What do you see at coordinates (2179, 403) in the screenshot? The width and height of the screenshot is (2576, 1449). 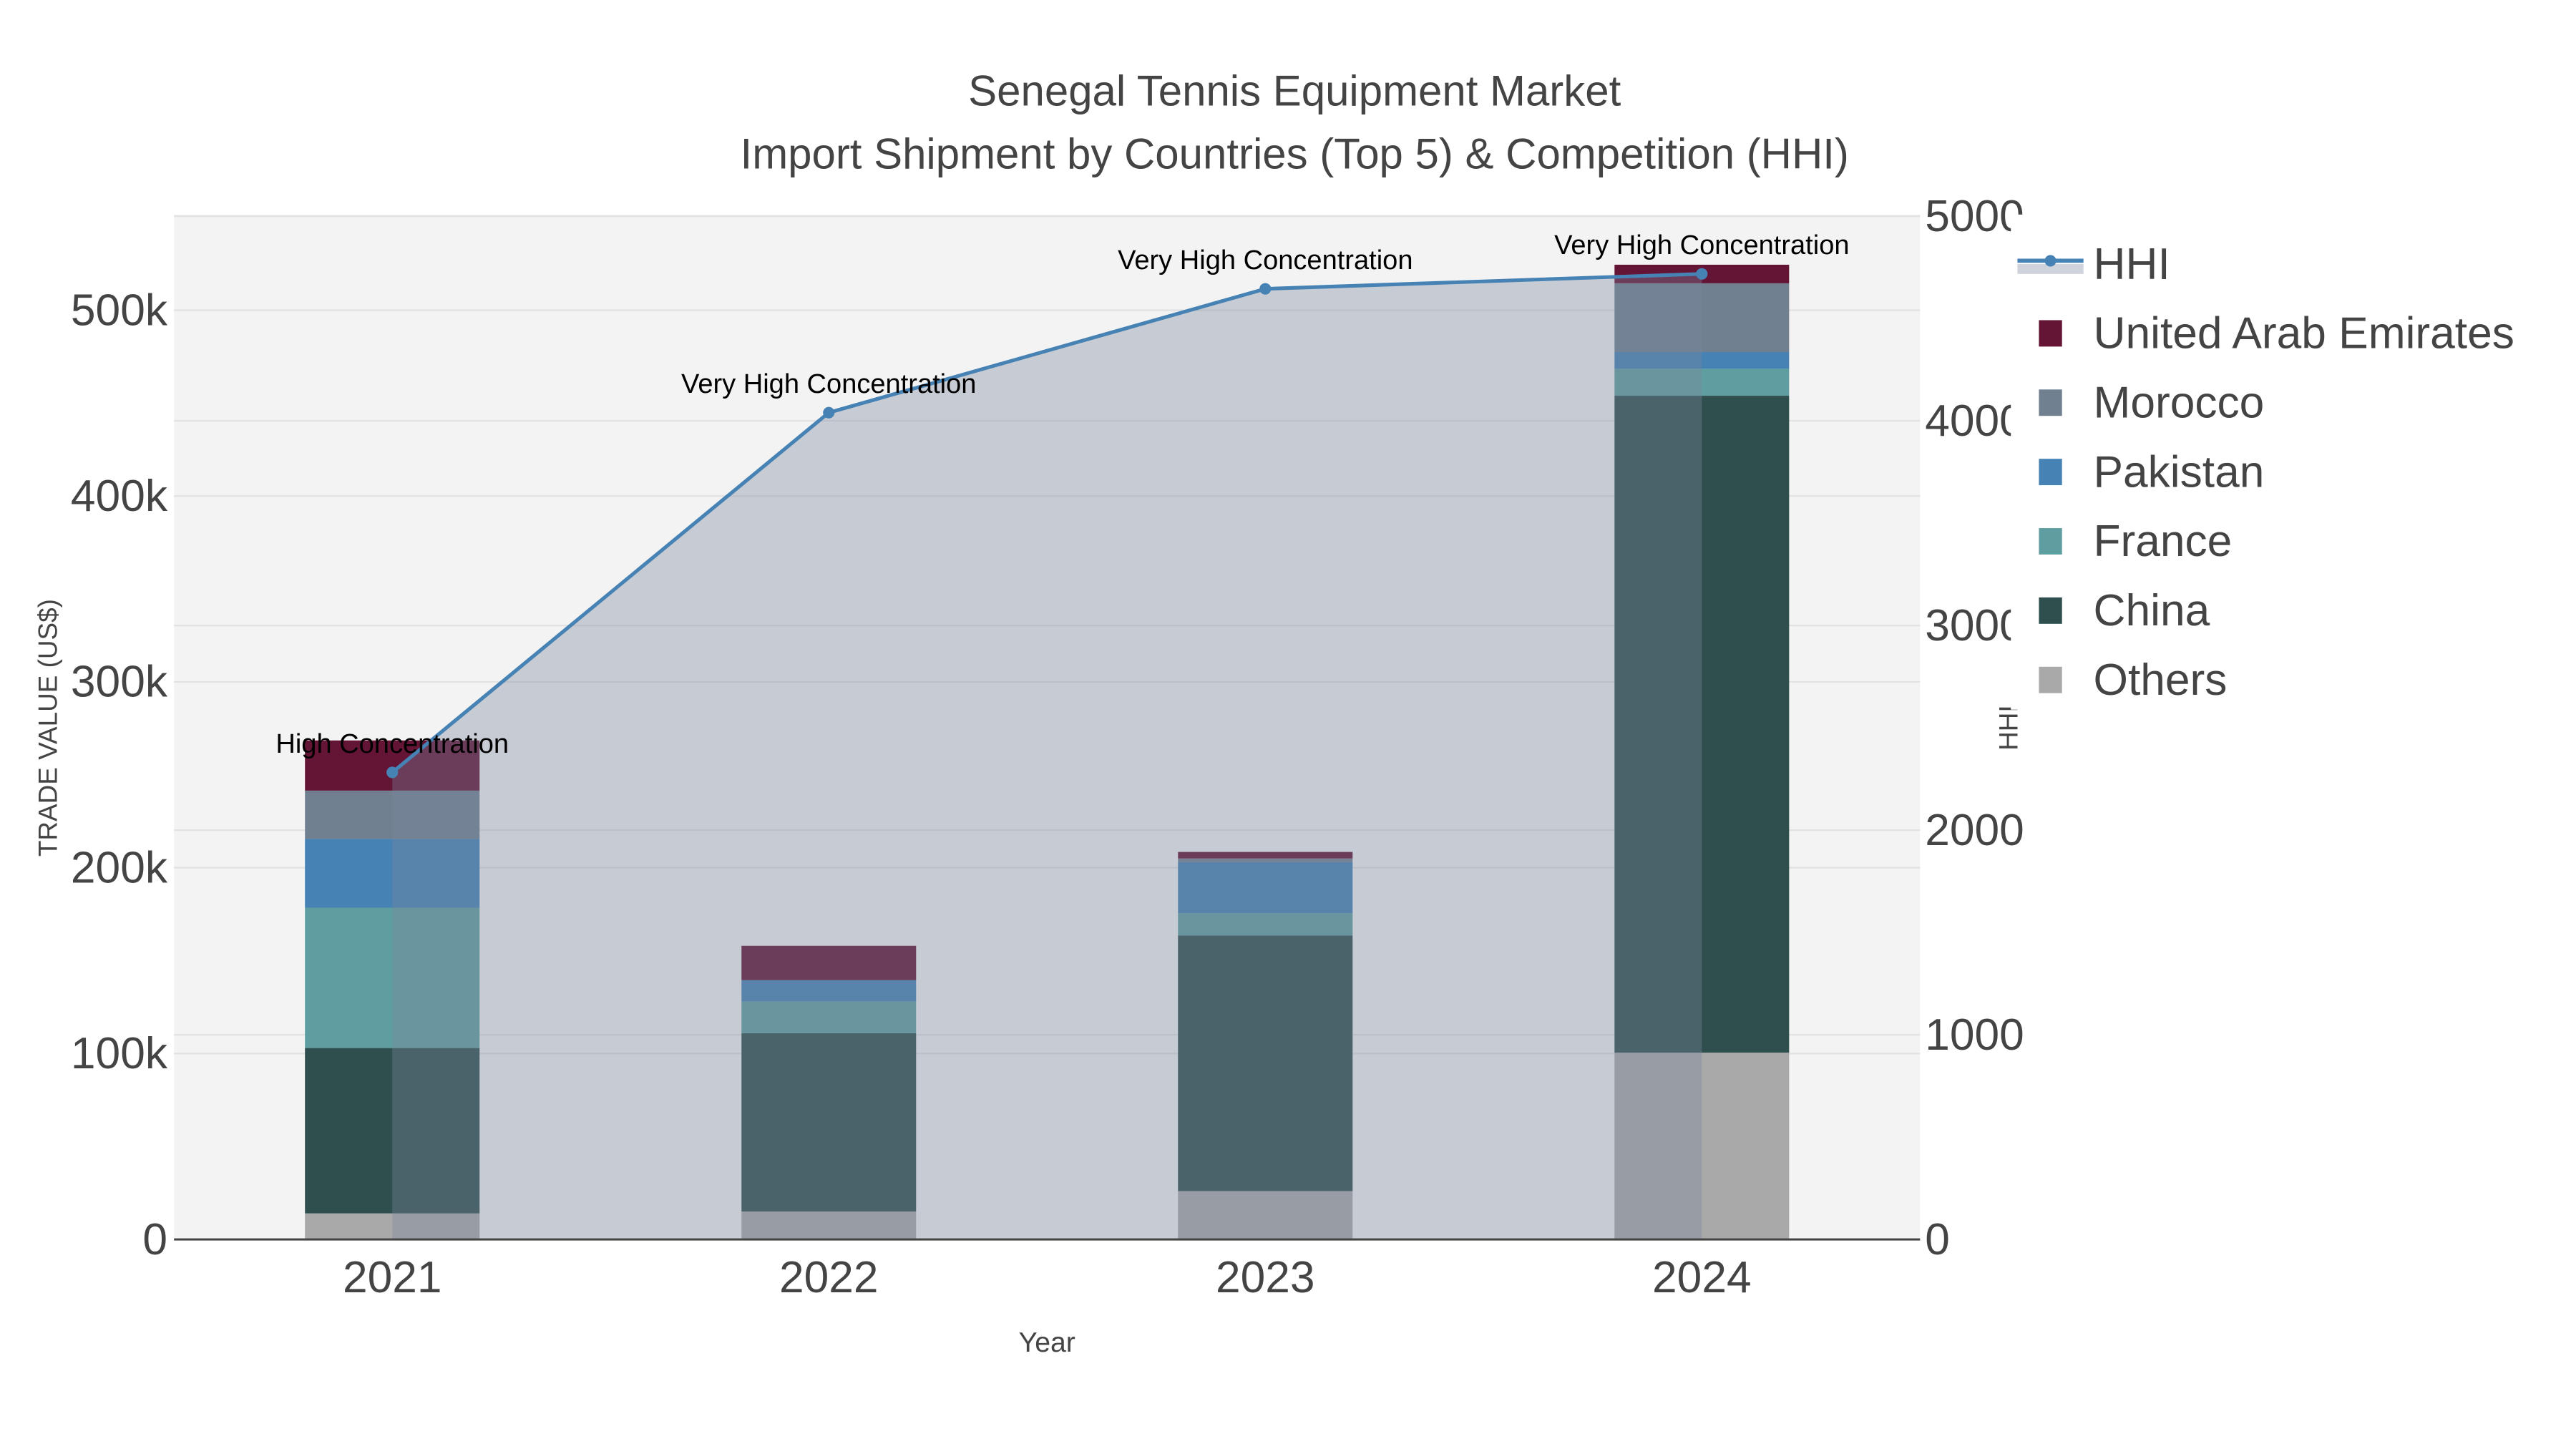 I see `legend-label: Morocco` at bounding box center [2179, 403].